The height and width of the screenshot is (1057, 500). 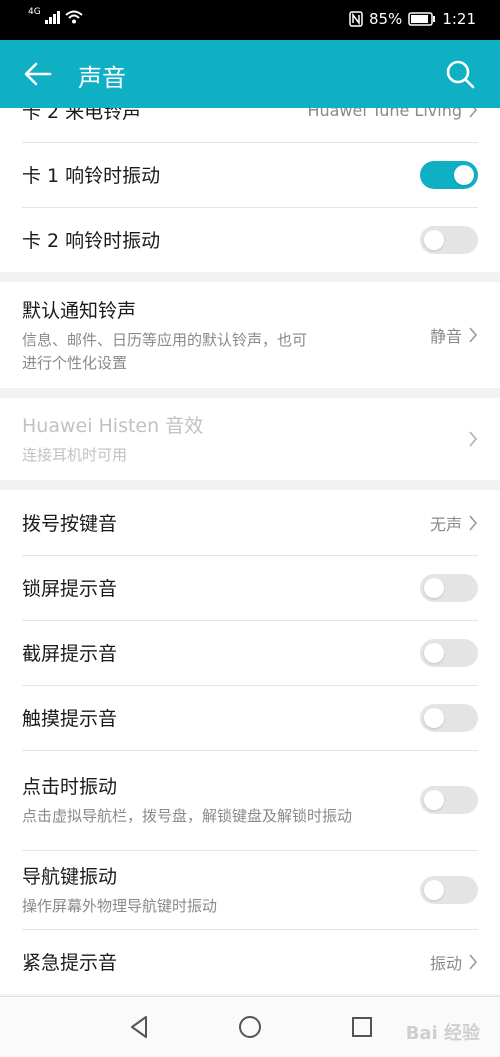 I want to click on dial-tone-row: 拨号按键音 无声, so click(x=250, y=522).